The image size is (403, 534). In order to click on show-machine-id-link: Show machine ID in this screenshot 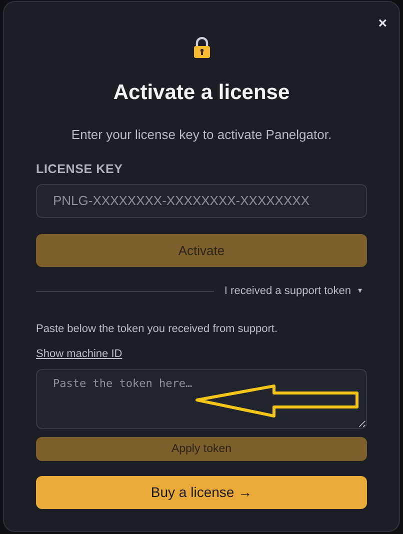, I will do `click(79, 354)`.